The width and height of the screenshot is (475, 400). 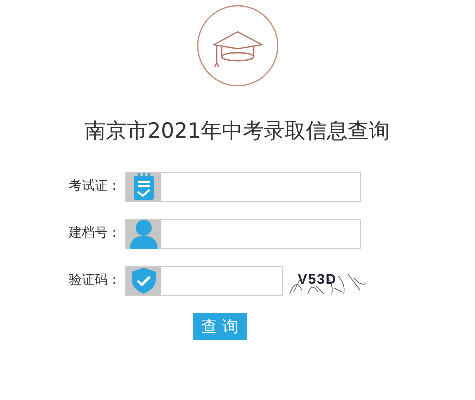 What do you see at coordinates (328, 281) in the screenshot?
I see `captcha-image: V53D` at bounding box center [328, 281].